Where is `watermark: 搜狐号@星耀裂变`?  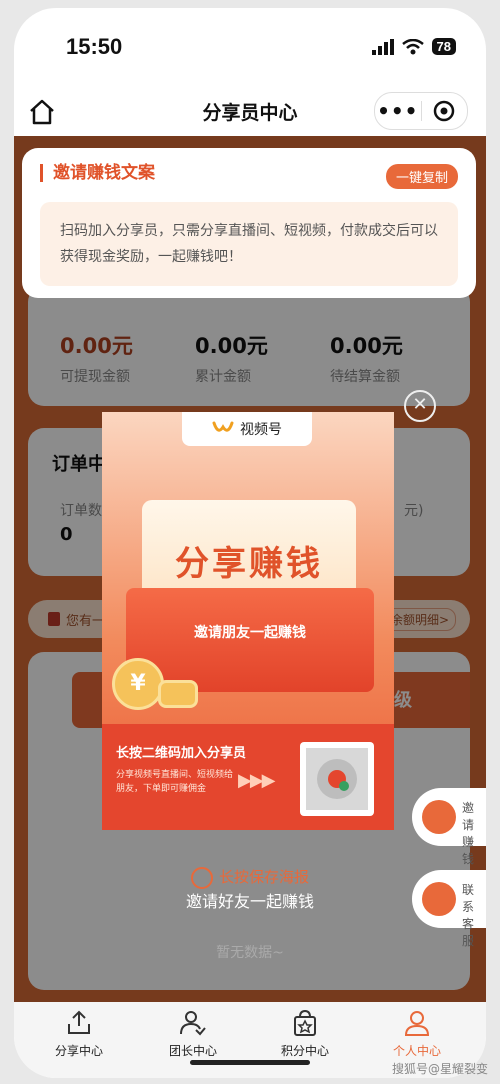 watermark: 搜狐号@星耀裂变 is located at coordinates (440, 1069).